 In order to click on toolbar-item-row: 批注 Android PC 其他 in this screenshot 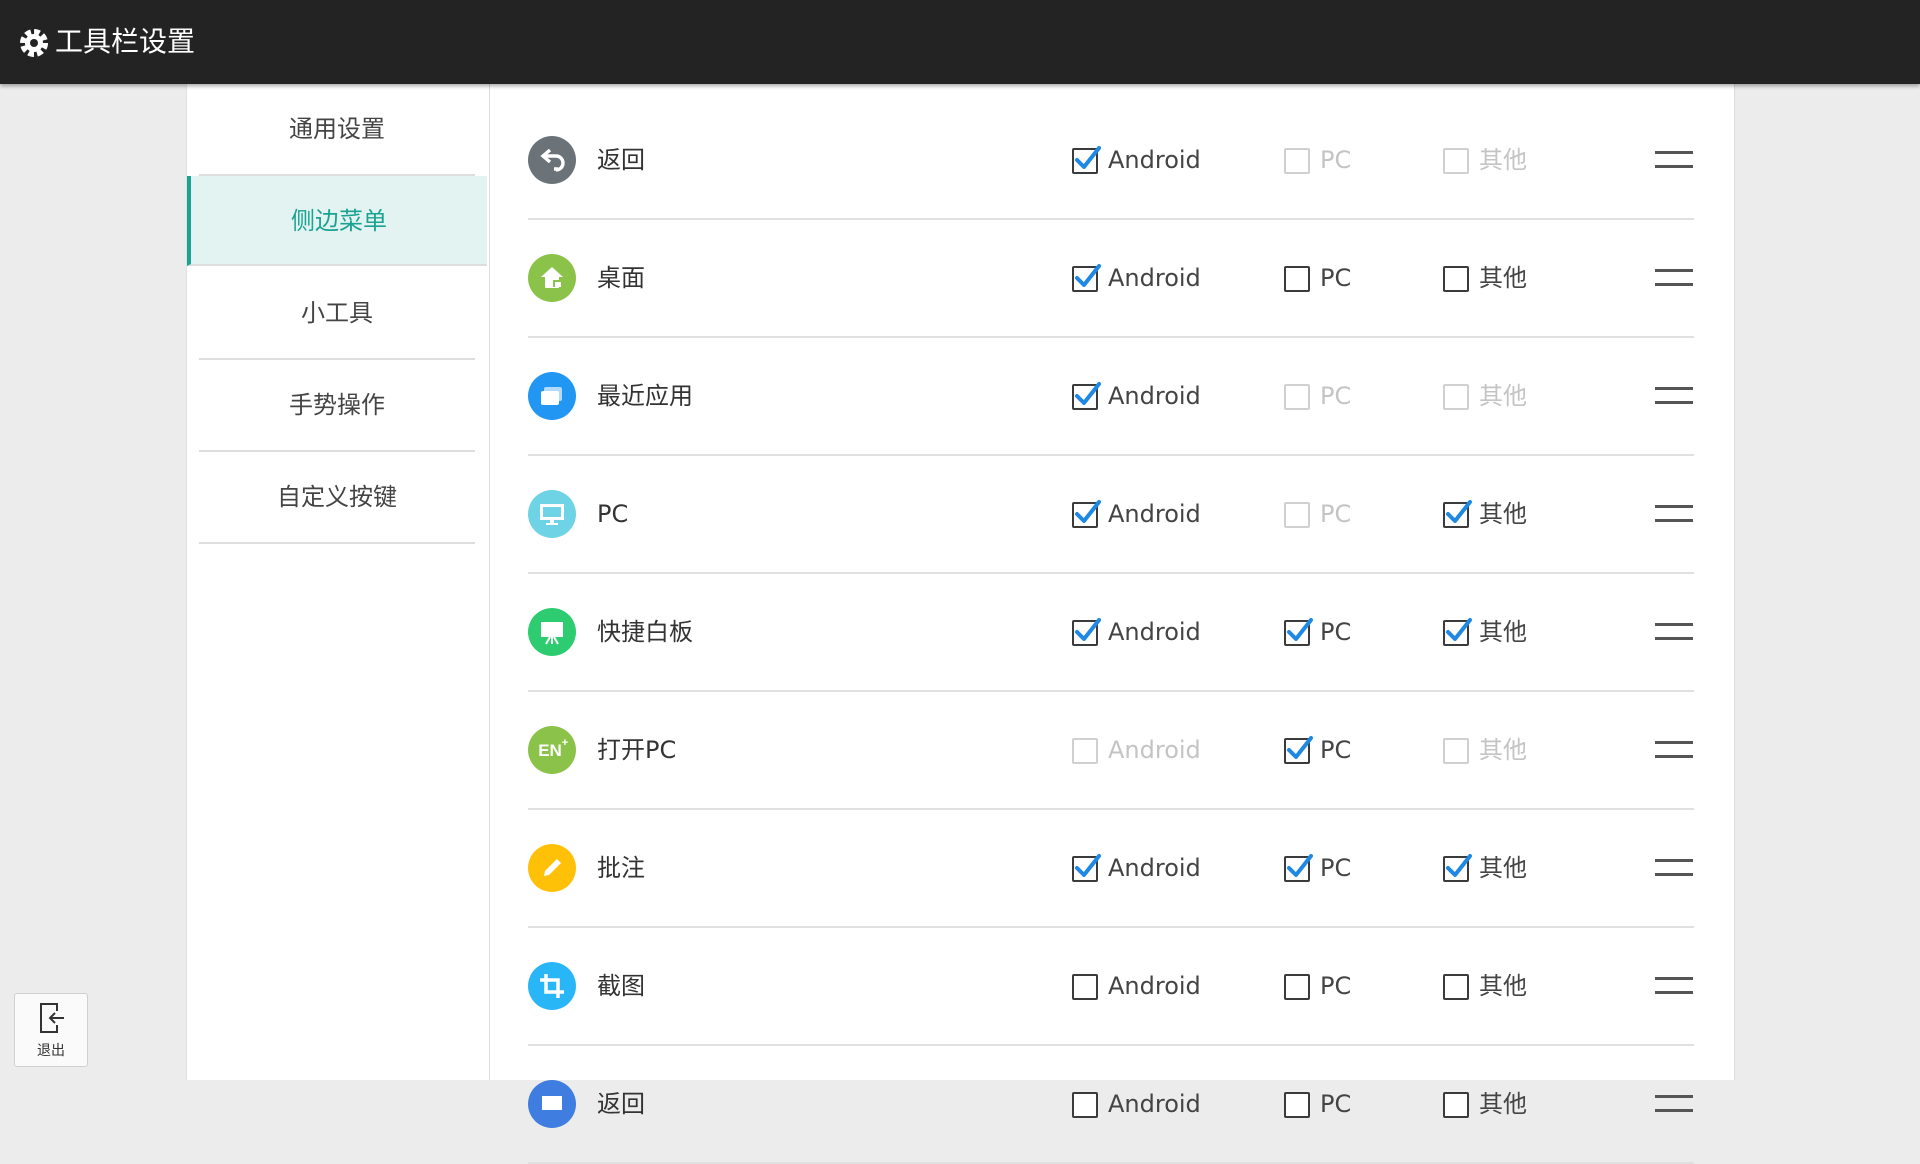, I will do `click(1111, 869)`.